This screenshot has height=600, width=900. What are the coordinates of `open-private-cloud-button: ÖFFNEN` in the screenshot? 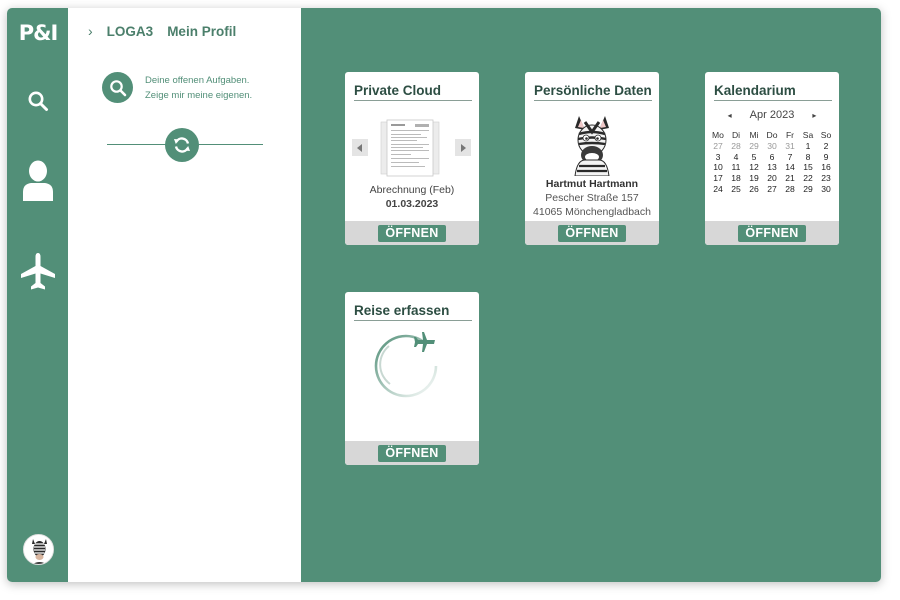 It's located at (412, 233).